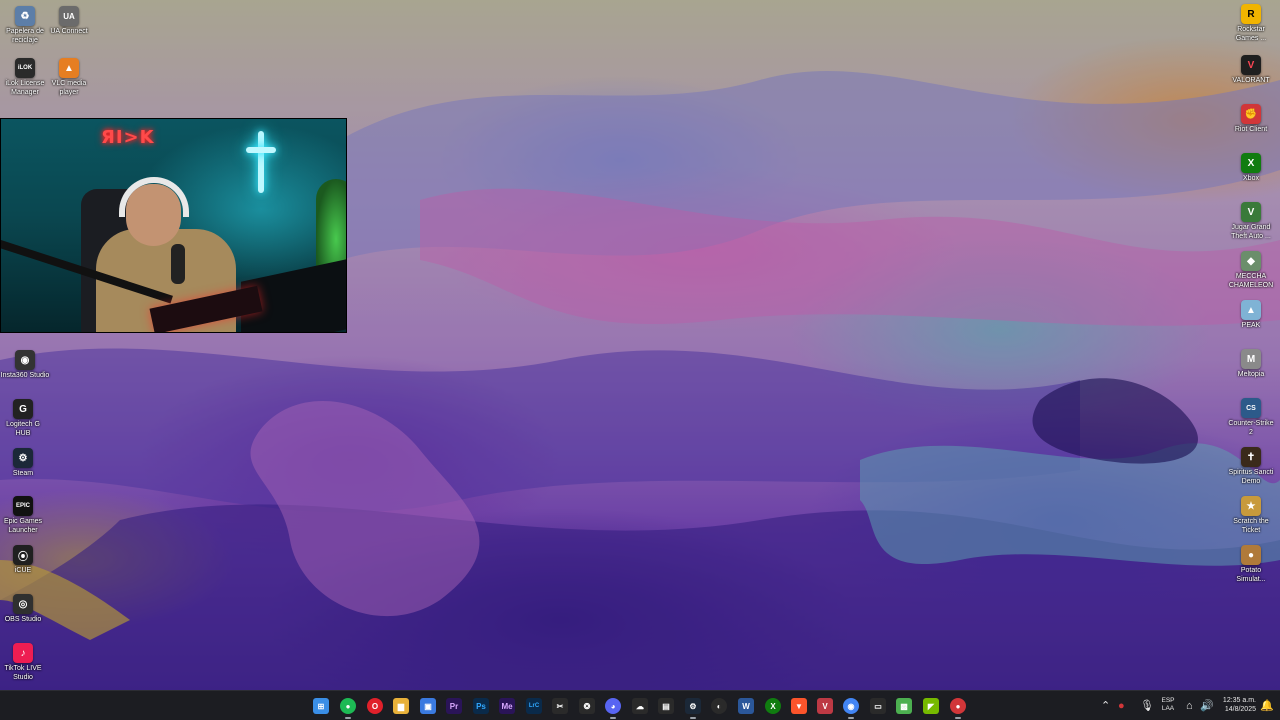 The width and height of the screenshot is (1280, 720). Describe the element at coordinates (878, 706) in the screenshot. I see `taskbar-app-save: ▭` at that location.